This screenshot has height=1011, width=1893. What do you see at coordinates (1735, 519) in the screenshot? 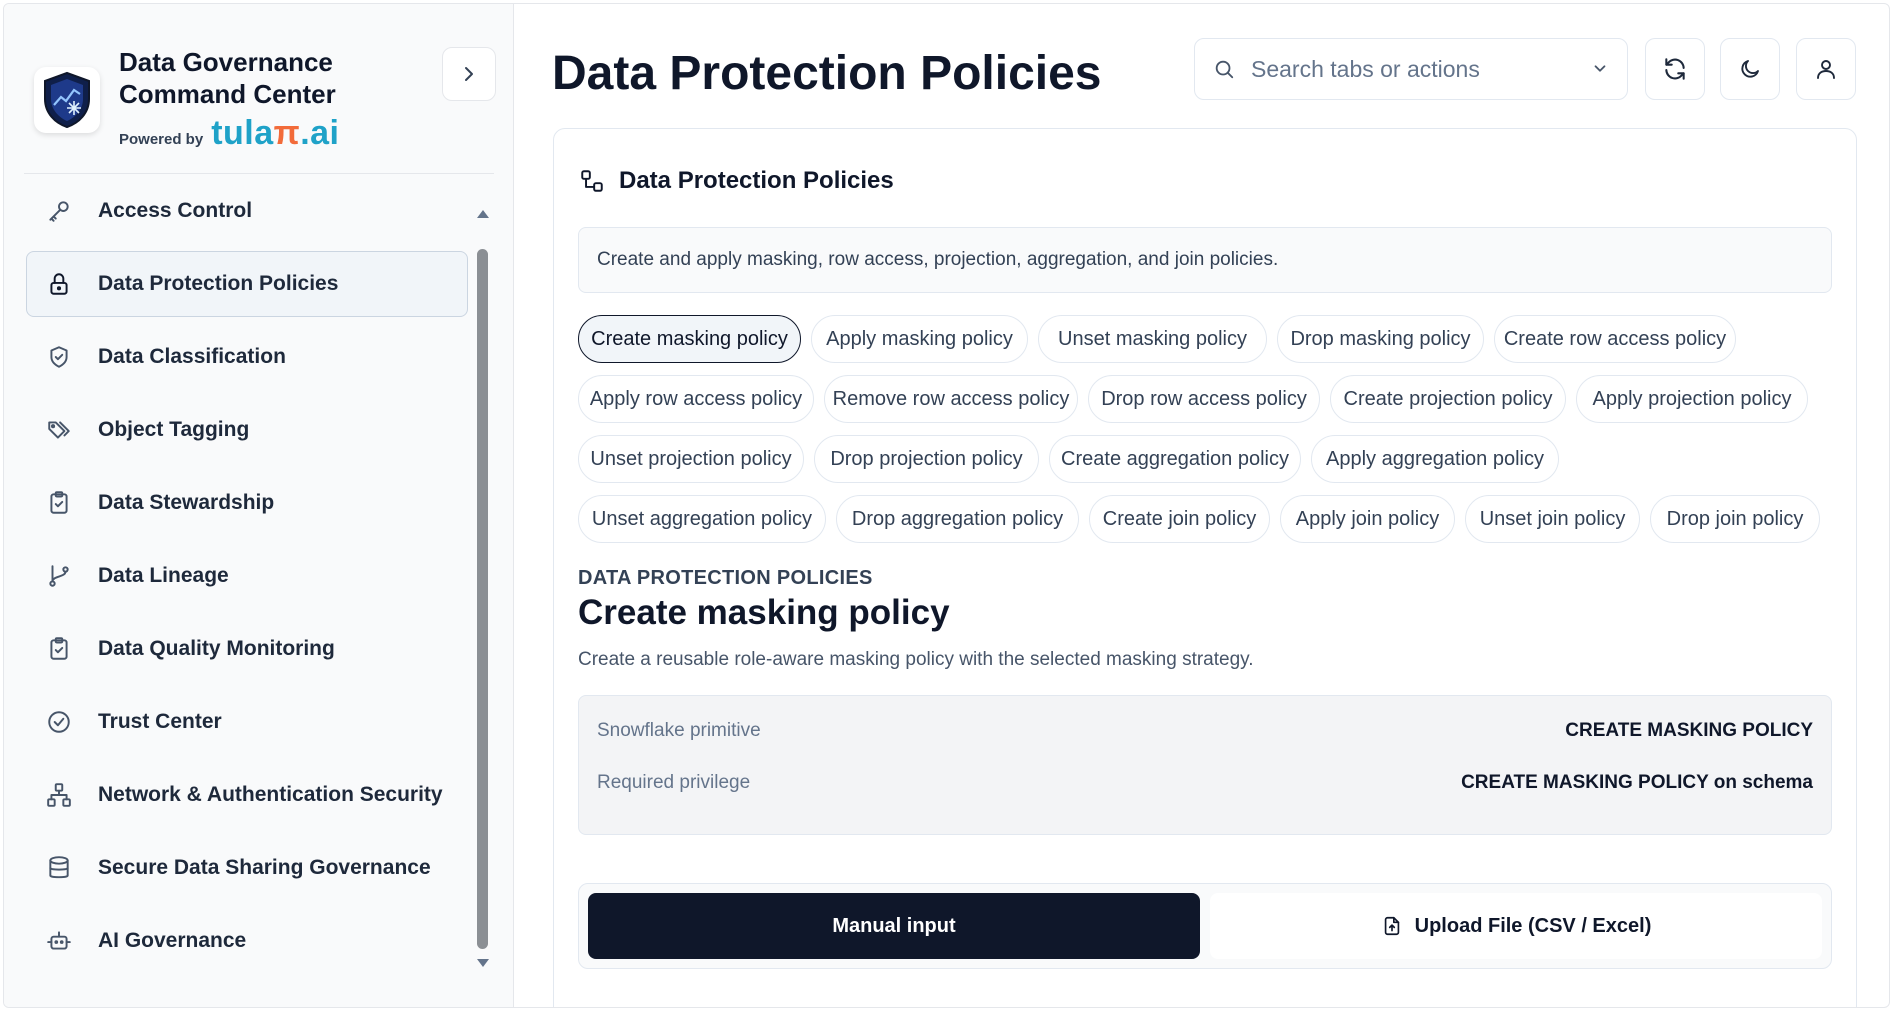
I see `action-chip-drop-join-policy: Drop join policy` at bounding box center [1735, 519].